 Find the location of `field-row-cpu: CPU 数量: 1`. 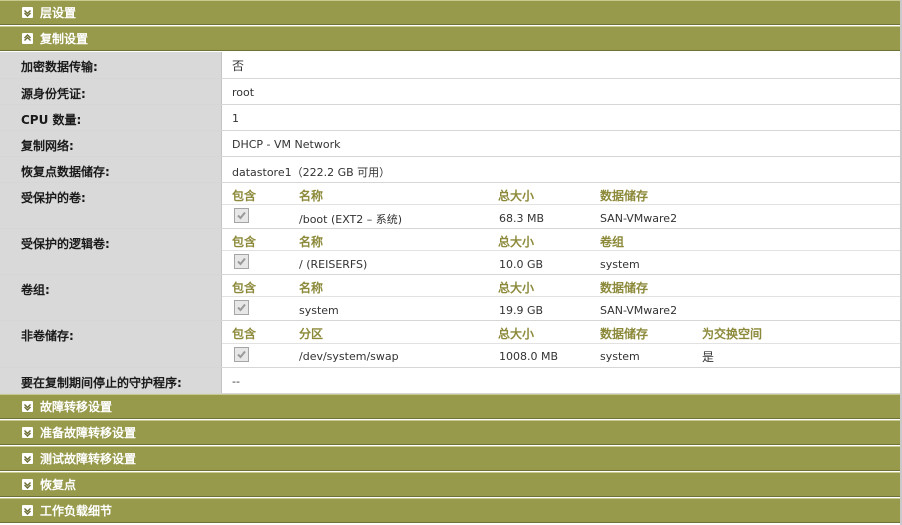

field-row-cpu: CPU 数量: 1 is located at coordinates (451, 118).